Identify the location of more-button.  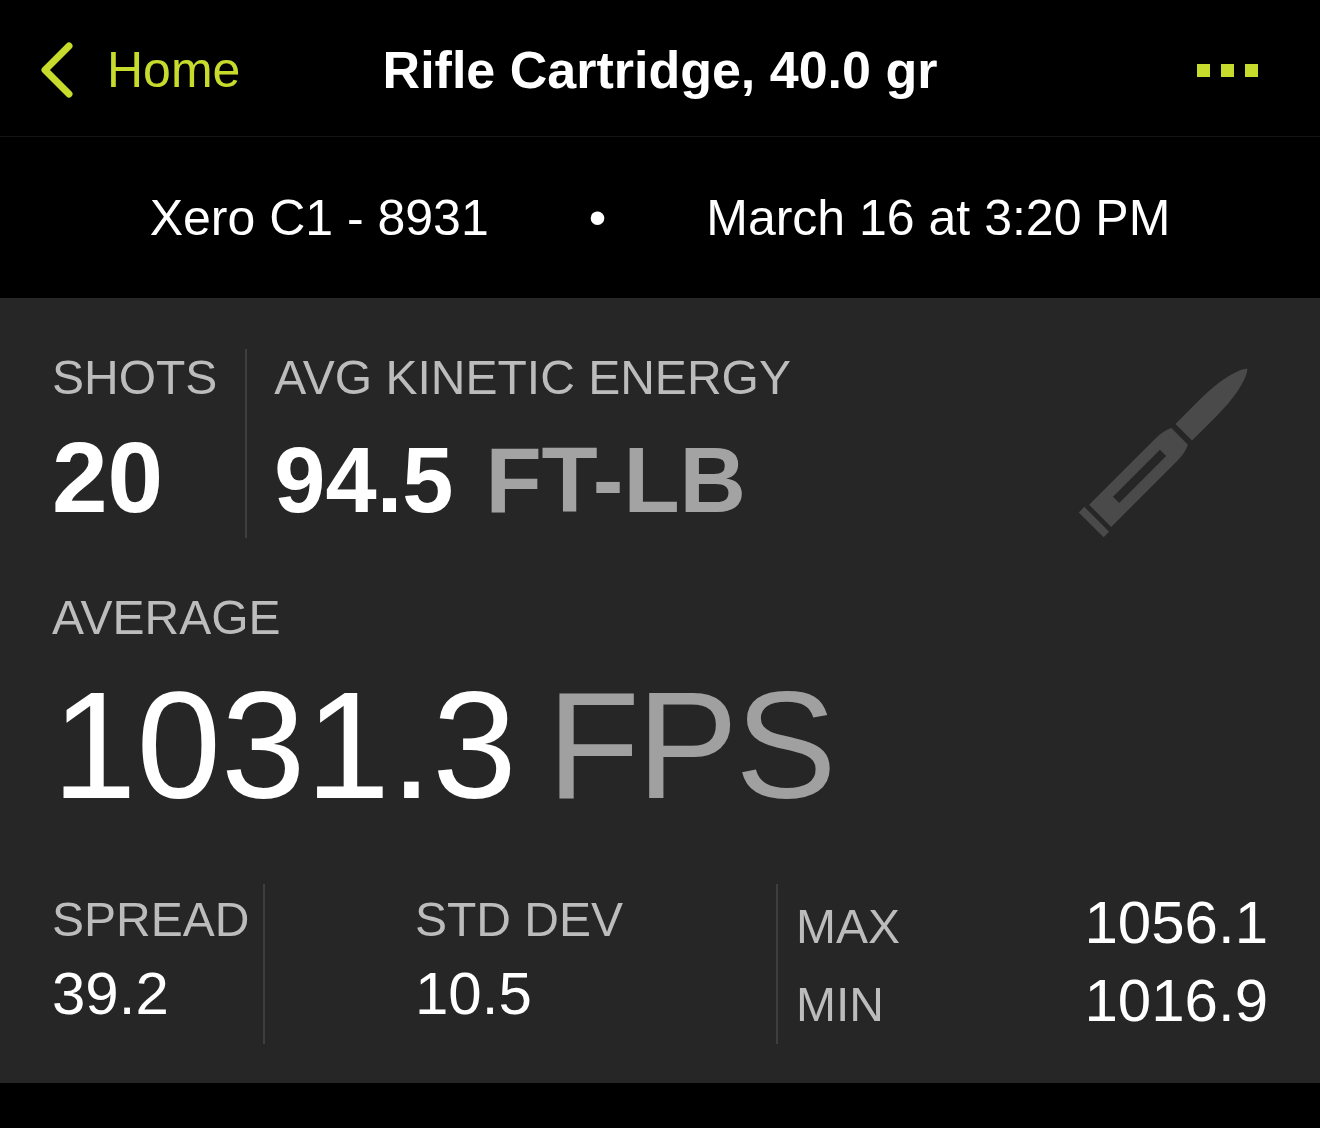
(1227, 70).